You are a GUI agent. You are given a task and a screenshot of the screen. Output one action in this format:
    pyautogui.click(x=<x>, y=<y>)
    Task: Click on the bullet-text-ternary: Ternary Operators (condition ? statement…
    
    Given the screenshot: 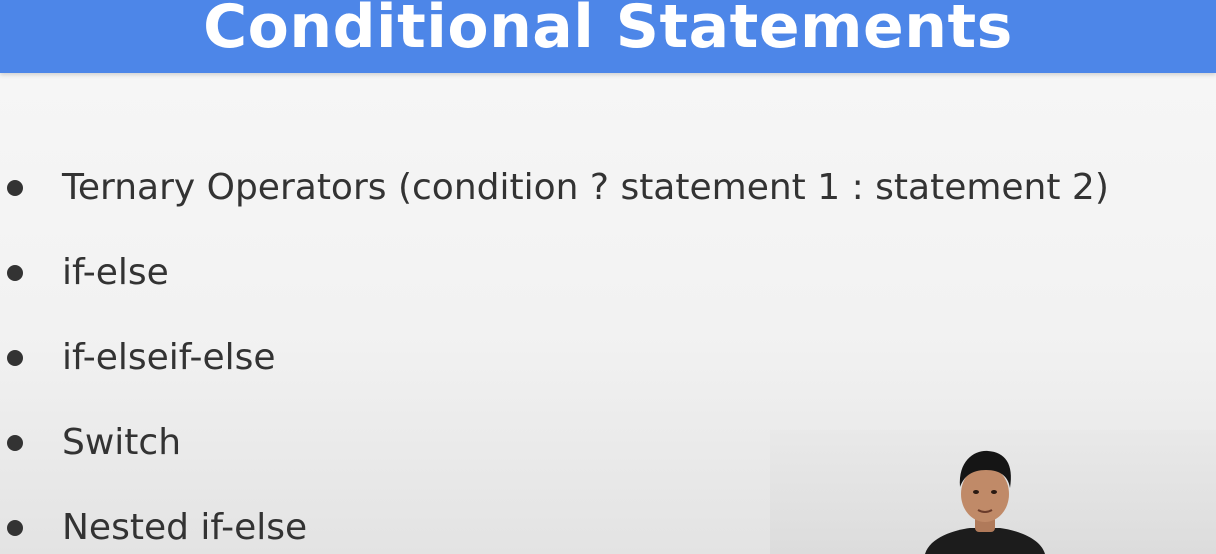 What is the action you would take?
    pyautogui.click(x=585, y=187)
    